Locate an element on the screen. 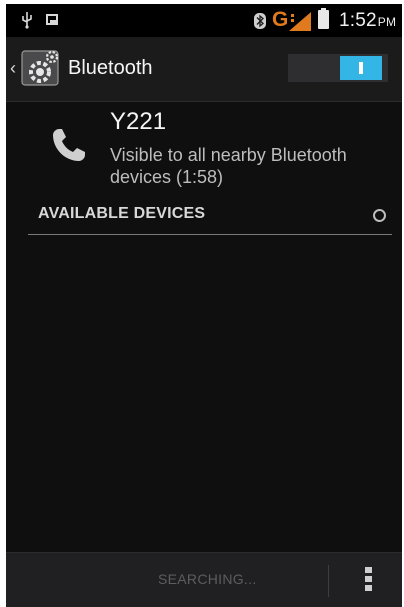 Image resolution: width=404 pixels, height=607 pixels. spinner-icon is located at coordinates (379, 215).